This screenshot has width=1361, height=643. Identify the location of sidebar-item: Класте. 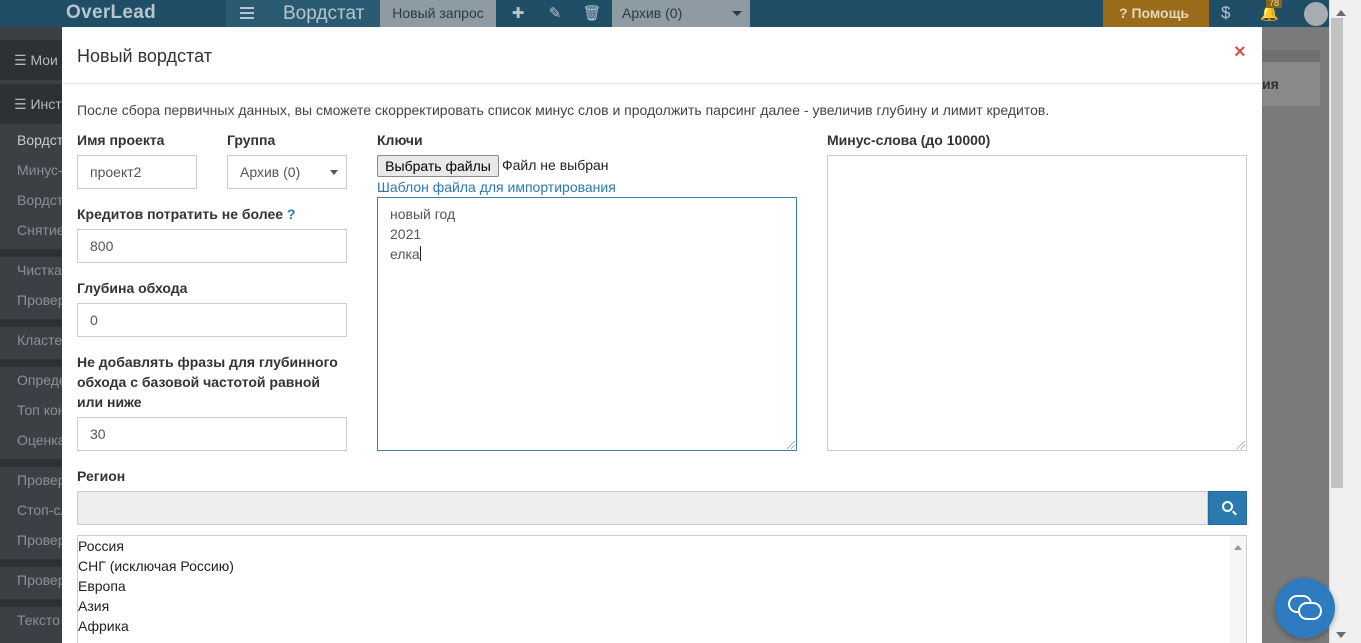
(39, 340).